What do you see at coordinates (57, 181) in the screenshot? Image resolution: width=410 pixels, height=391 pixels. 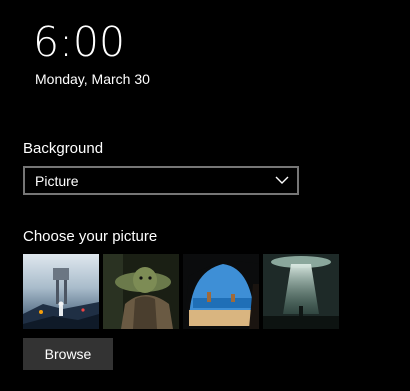 I see `background-dropdown-value: Picture` at bounding box center [57, 181].